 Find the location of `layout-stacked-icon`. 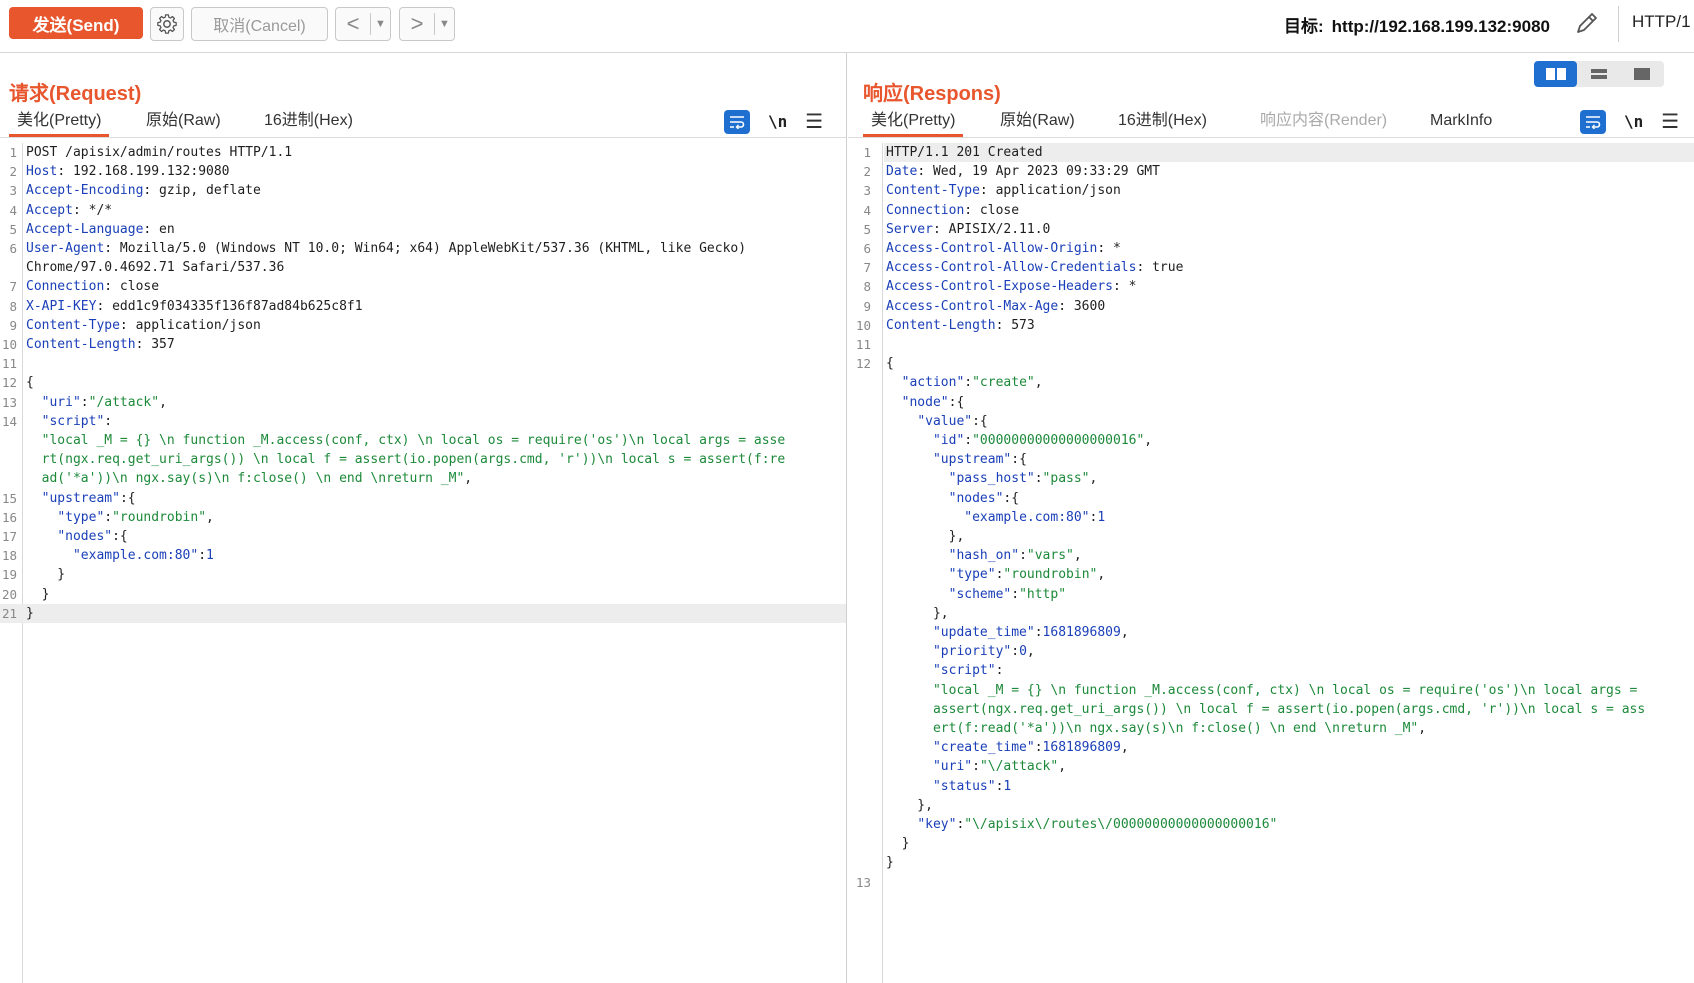

layout-stacked-icon is located at coordinates (1598, 74).